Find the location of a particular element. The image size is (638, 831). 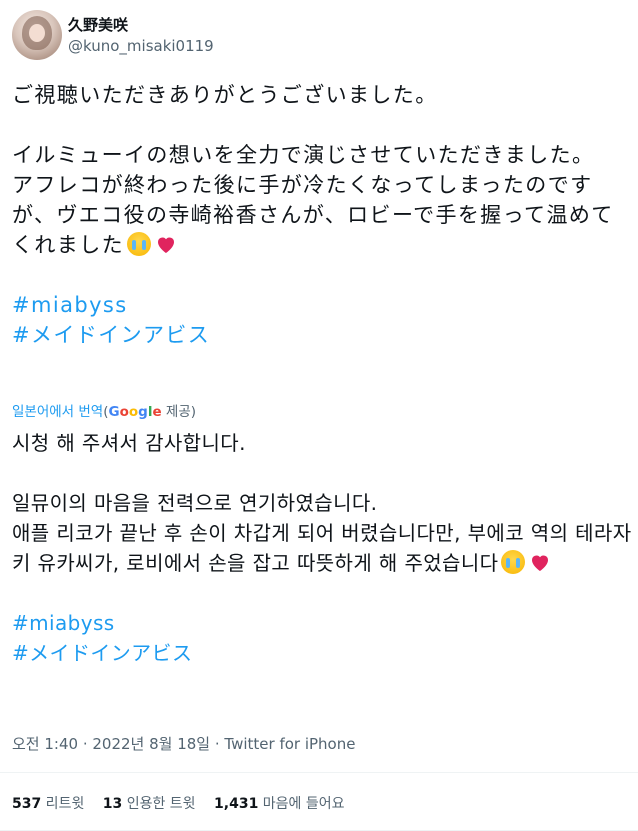

likes-label: 마음에 들어요 is located at coordinates (301, 804).